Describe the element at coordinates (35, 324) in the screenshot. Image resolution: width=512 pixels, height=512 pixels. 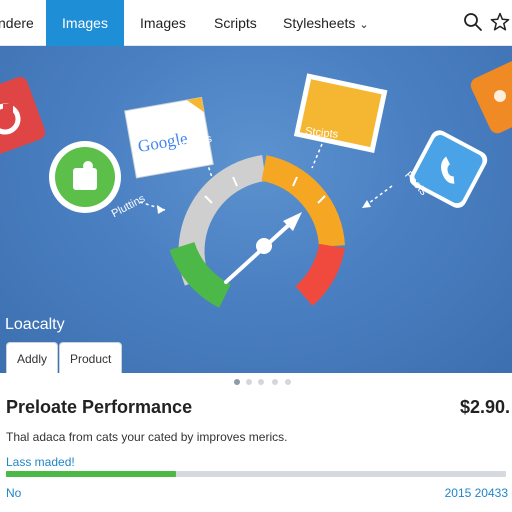
I see `hero-title: Loacalty` at that location.